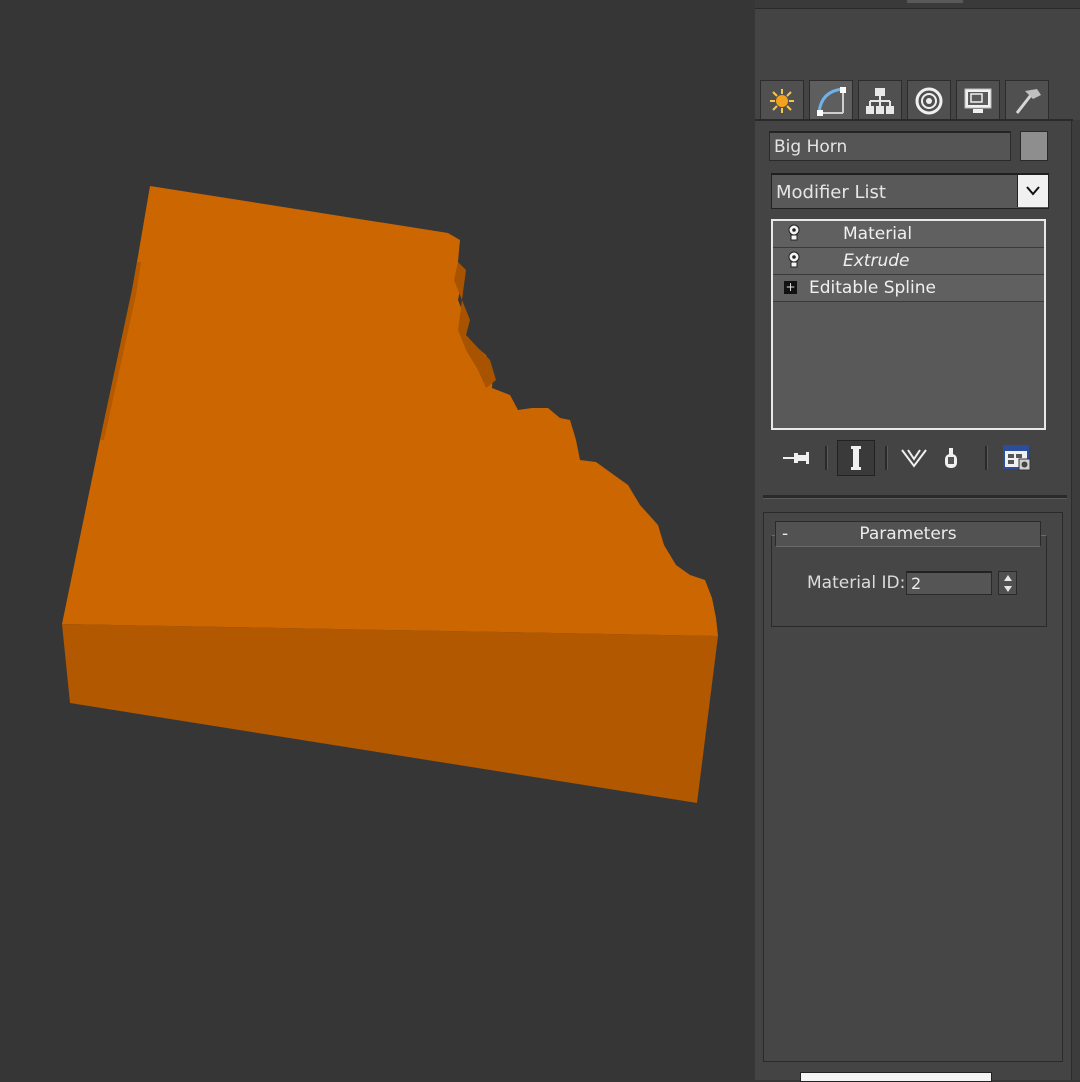 This screenshot has width=1080, height=1082. What do you see at coordinates (949, 583) in the screenshot?
I see `material-id-input: 2` at bounding box center [949, 583].